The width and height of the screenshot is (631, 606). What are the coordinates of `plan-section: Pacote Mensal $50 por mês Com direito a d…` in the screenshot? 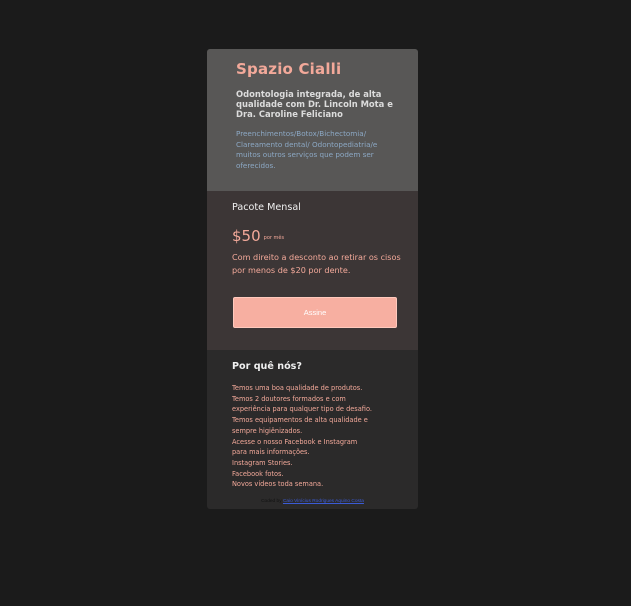 It's located at (312, 270).